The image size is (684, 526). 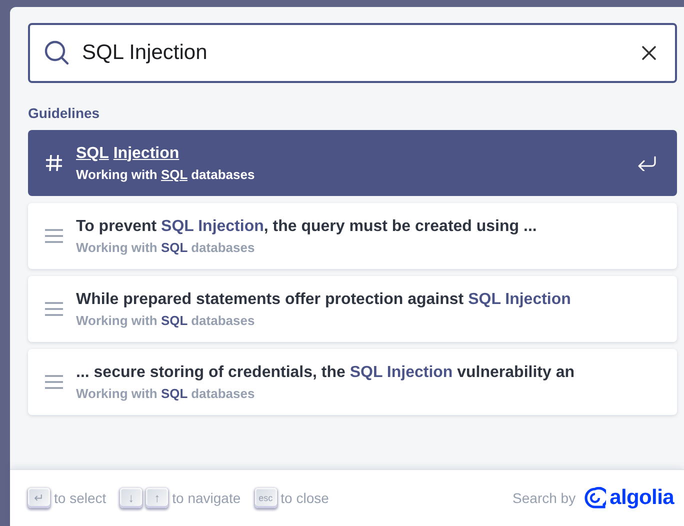 What do you see at coordinates (324, 299) in the screenshot?
I see `result-title: While prepared statements offer protection against SQL Injection` at bounding box center [324, 299].